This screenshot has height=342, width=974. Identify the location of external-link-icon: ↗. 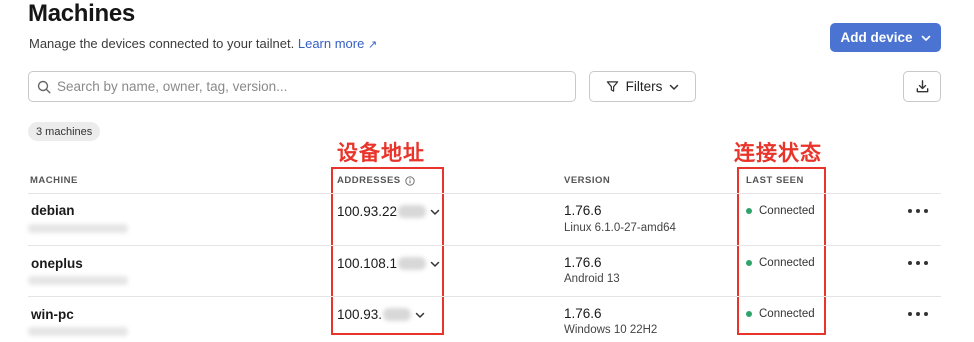
(372, 45).